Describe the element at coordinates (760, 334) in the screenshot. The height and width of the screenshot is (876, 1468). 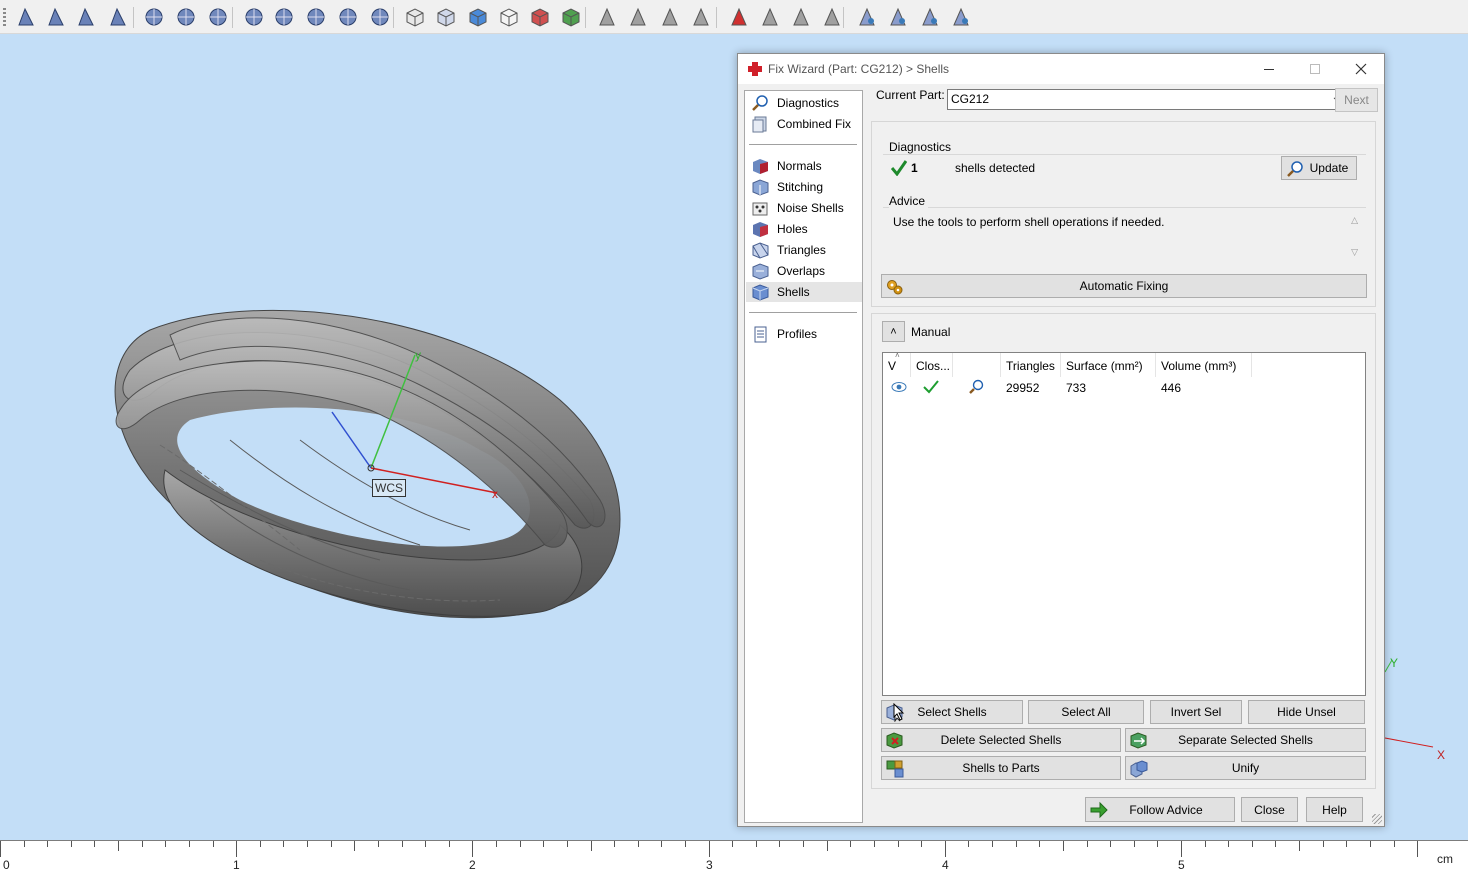
I see `profiles-document-icon` at that location.